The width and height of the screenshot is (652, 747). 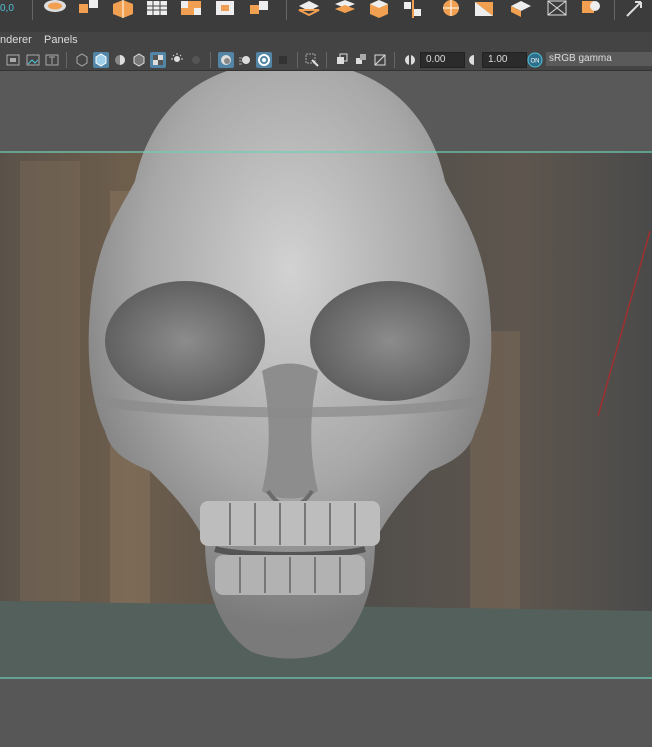 What do you see at coordinates (139, 60) in the screenshot?
I see `shaded-wireframe-icon` at bounding box center [139, 60].